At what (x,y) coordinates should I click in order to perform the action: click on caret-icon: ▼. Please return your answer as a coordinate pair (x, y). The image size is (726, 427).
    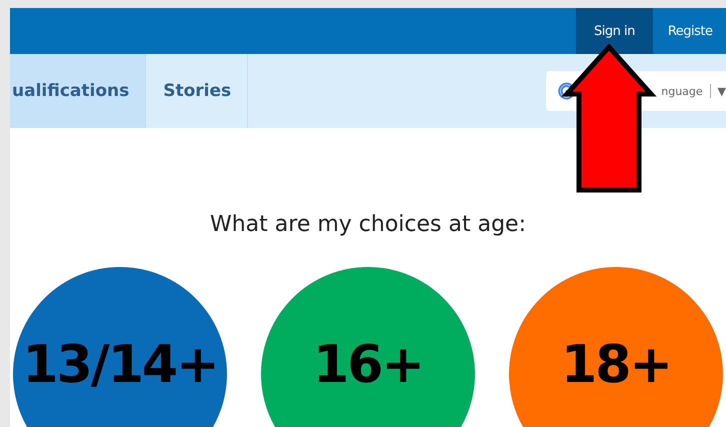
    Looking at the image, I should click on (722, 91).